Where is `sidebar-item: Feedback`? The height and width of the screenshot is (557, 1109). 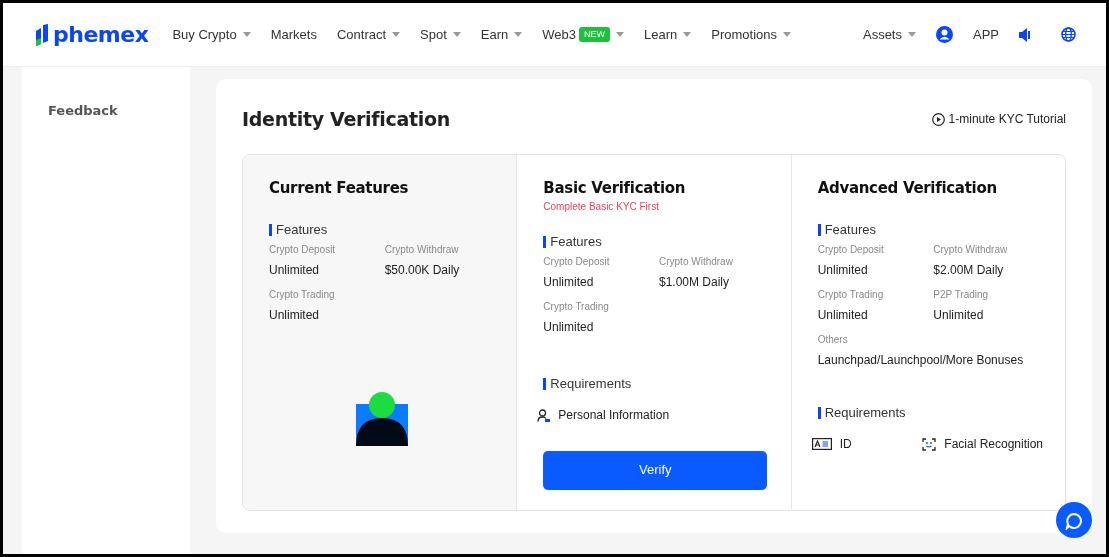
sidebar-item: Feedback is located at coordinates (106, 111).